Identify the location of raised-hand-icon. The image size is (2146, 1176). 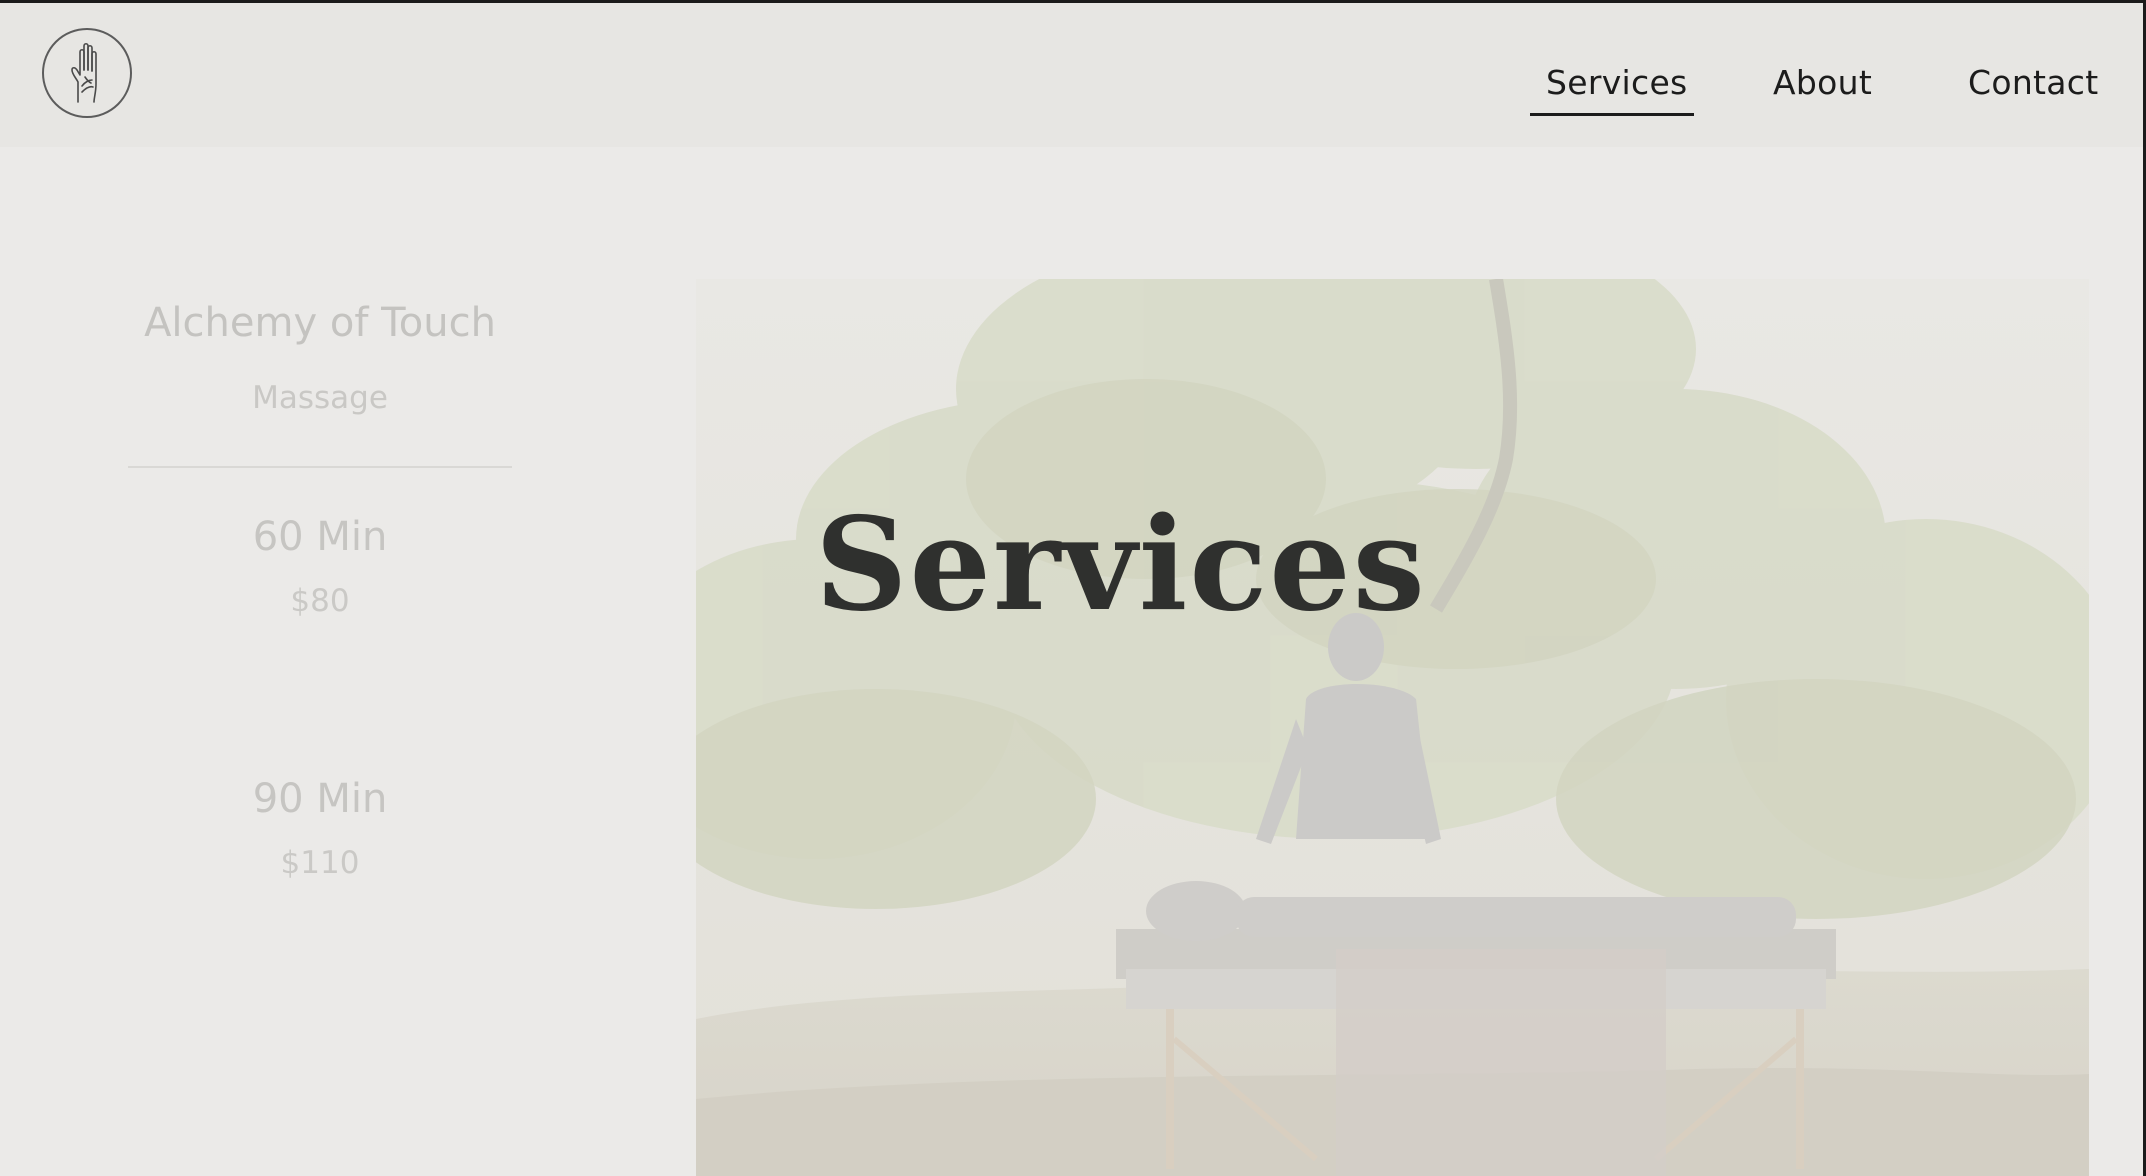
(87, 73).